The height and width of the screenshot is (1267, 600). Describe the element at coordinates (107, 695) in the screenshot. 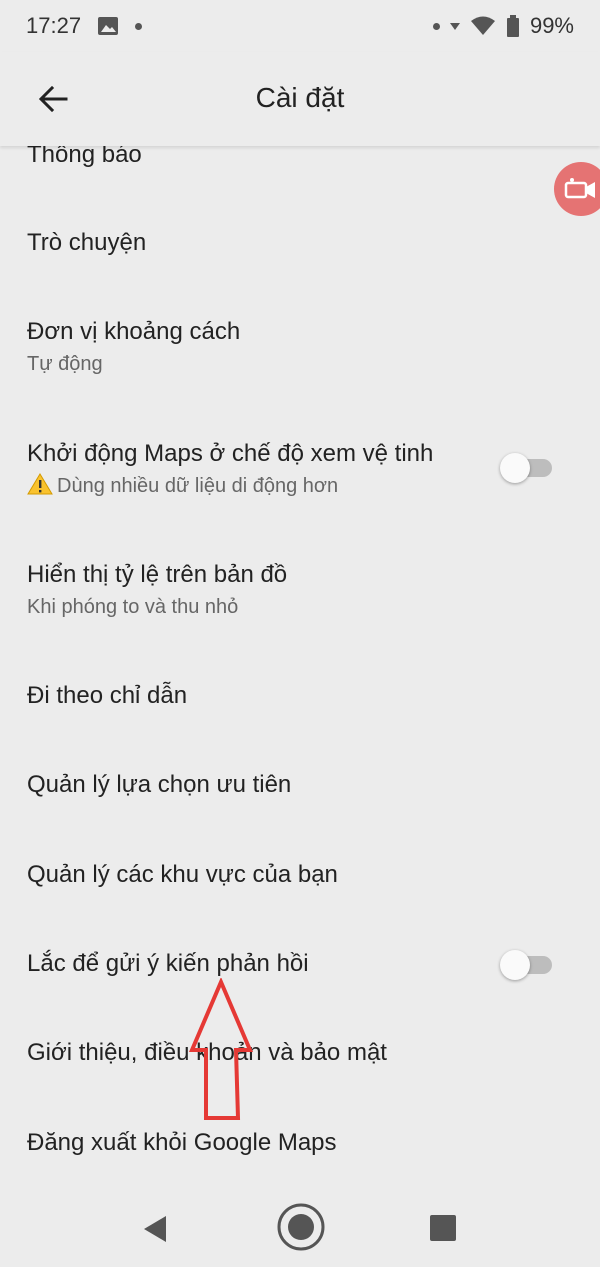

I see `settings-item-title: Đi theo chỉ dẫn` at that location.